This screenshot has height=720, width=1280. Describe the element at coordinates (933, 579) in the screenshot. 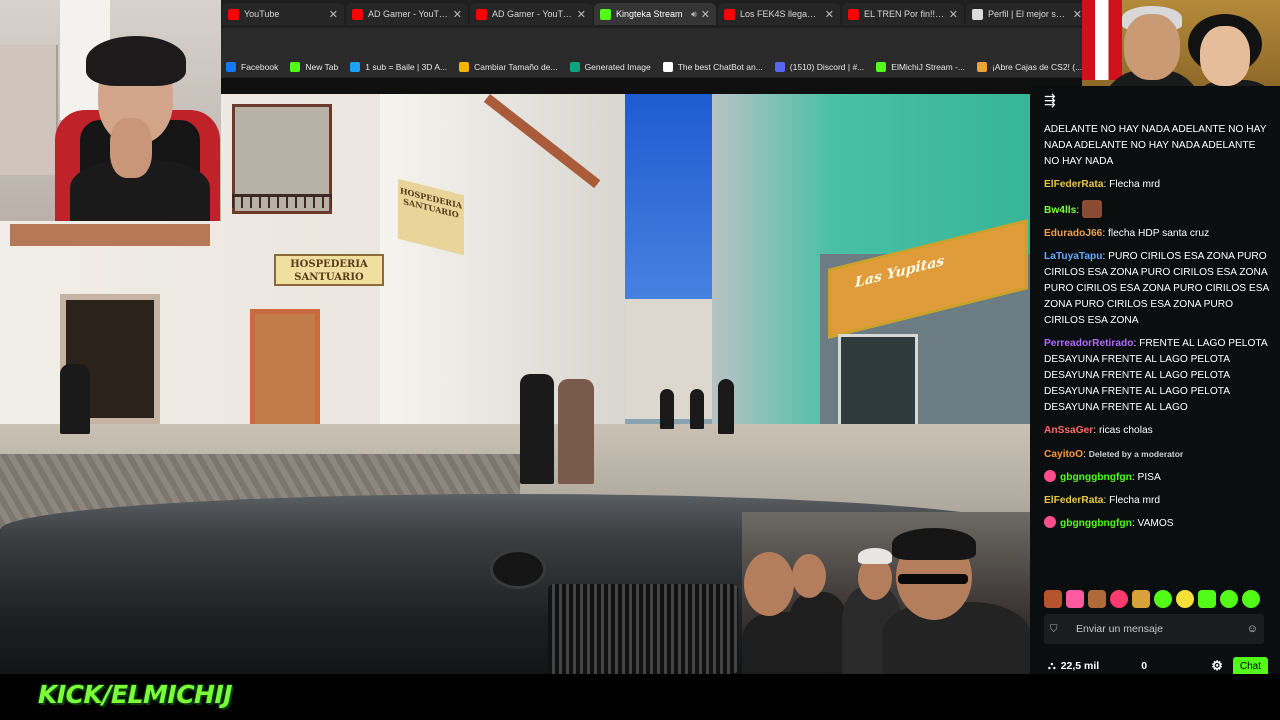

I see `sunglasses` at that location.